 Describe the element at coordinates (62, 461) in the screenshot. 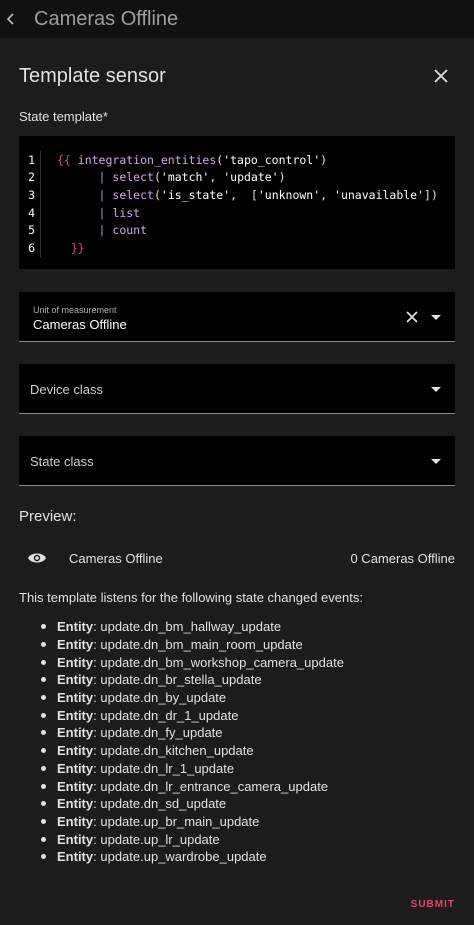

I see `state-class-placeholder: State class` at that location.